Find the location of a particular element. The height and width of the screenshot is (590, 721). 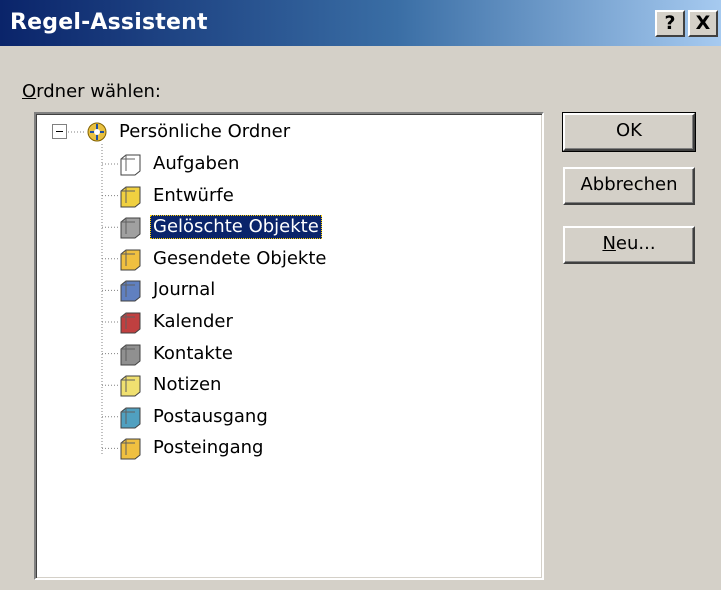

tree-item: Posteingang is located at coordinates (192, 448).